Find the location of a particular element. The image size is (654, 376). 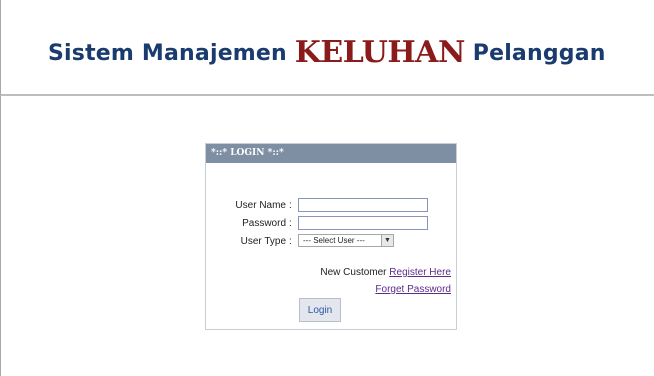

banner-highlight: KELUHAN is located at coordinates (380, 52).